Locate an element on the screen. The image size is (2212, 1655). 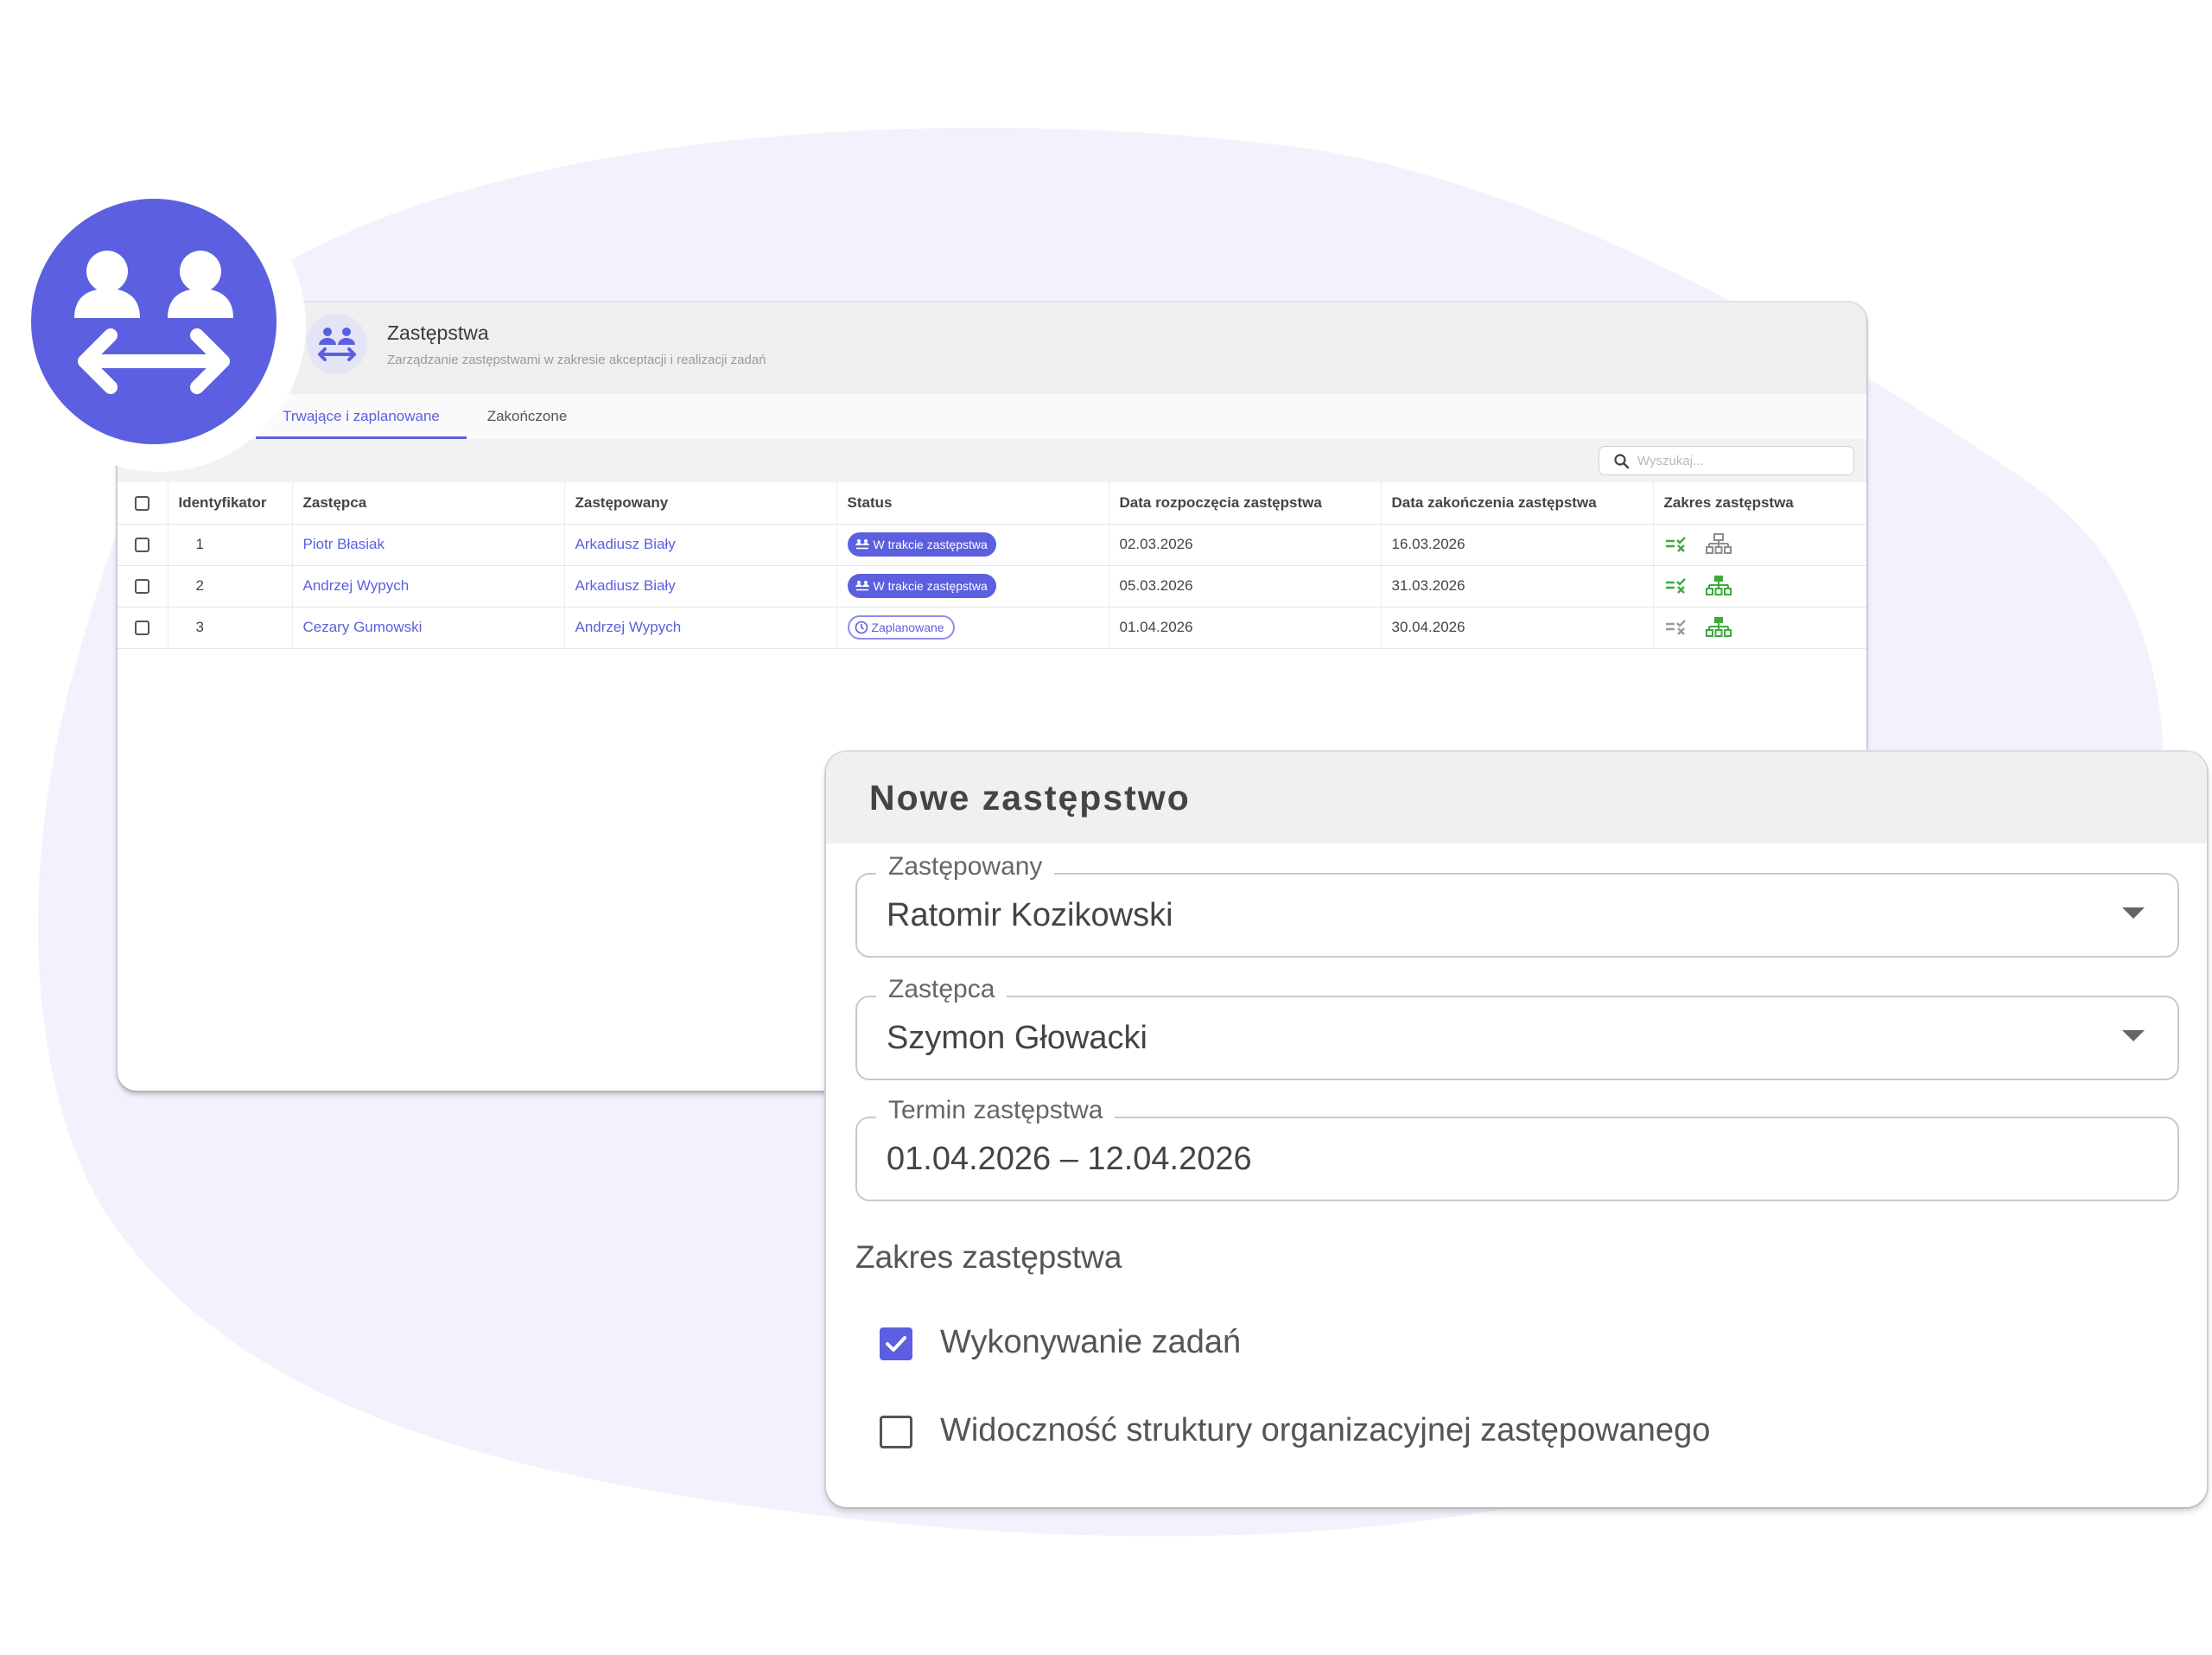
module-badge-circle is located at coordinates (153, 321).